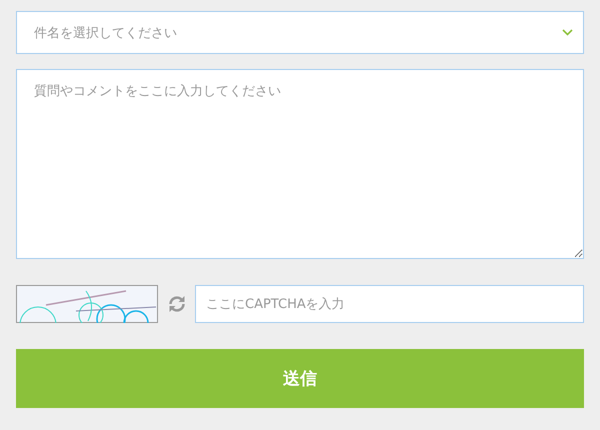 Image resolution: width=600 pixels, height=430 pixels. What do you see at coordinates (567, 32) in the screenshot?
I see `chevron-down-icon` at bounding box center [567, 32].